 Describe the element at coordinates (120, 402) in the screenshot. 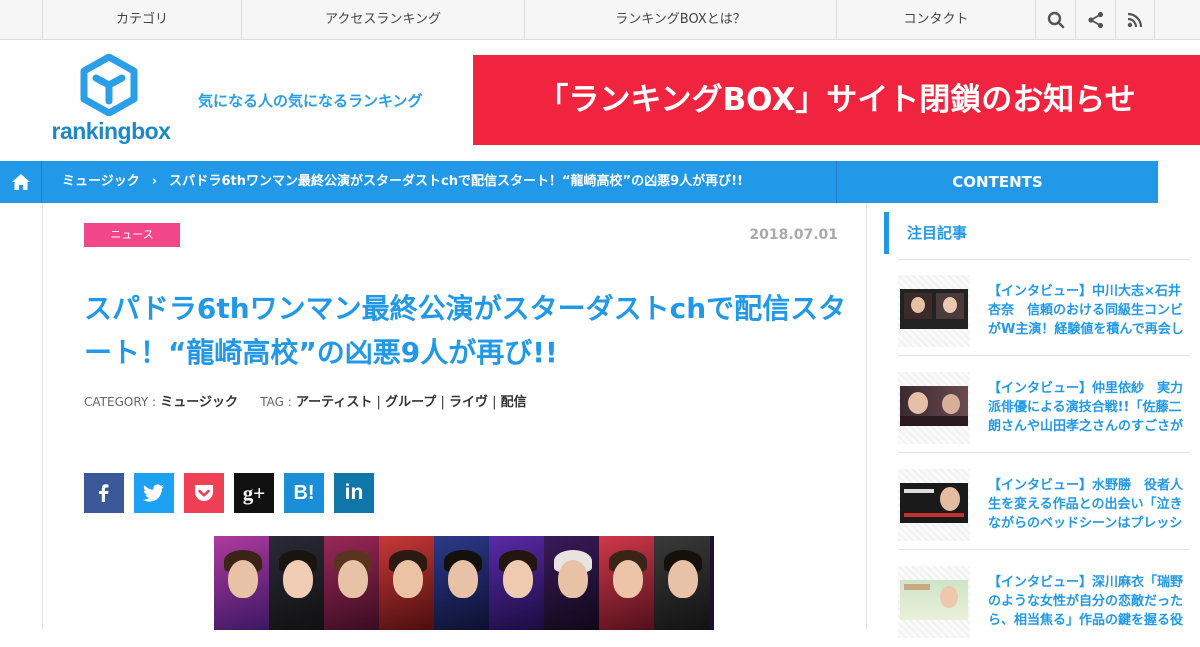

I see `category-label: CATEGORY :` at that location.